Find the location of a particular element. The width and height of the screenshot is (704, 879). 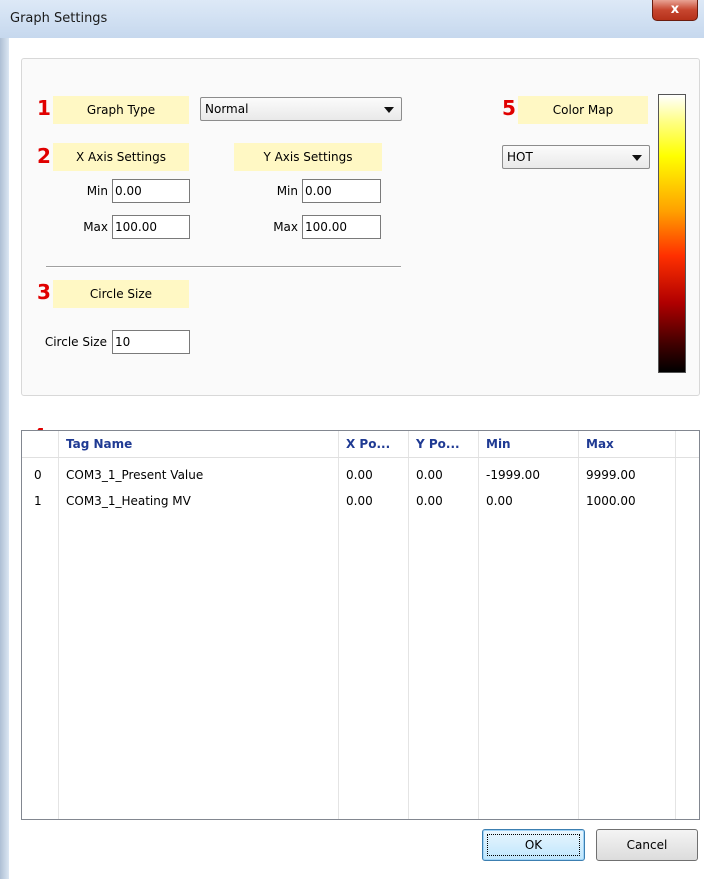

y-axis-settings-label: Y Axis Settings is located at coordinates (308, 157).